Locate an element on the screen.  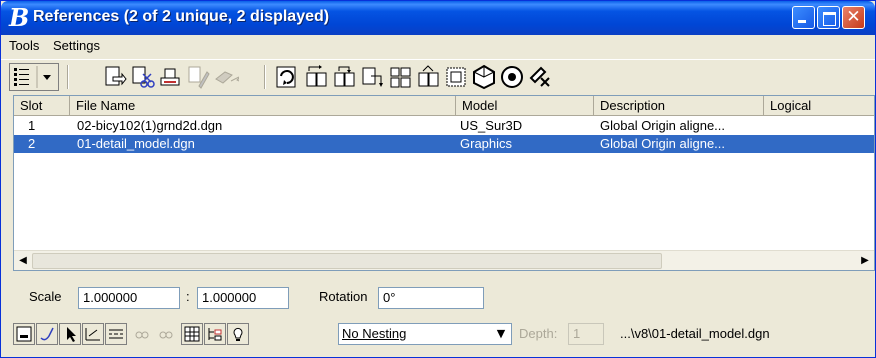
column-header-logical: Logical is located at coordinates (819, 106).